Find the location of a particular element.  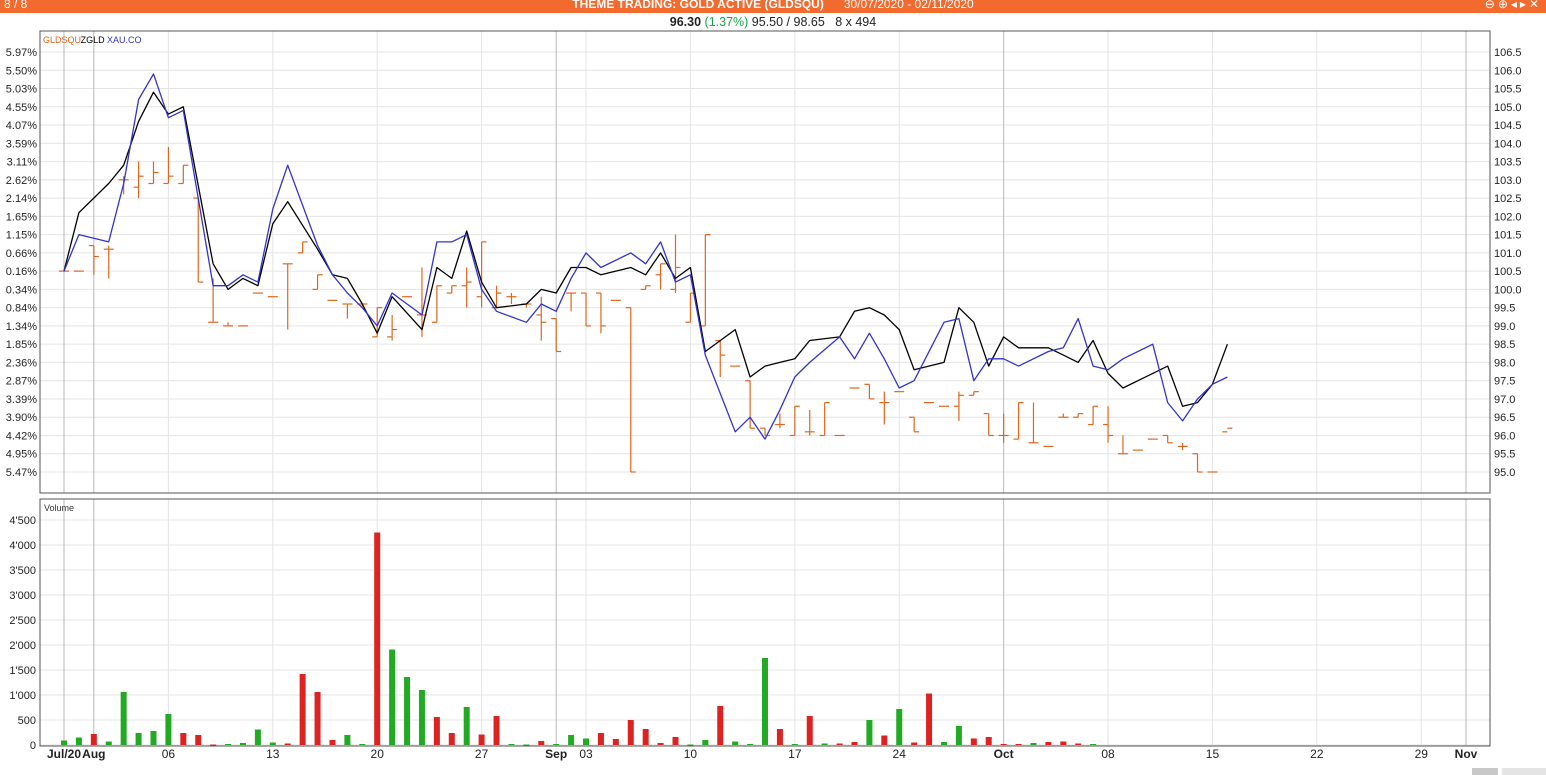

x-tick-label: 15 is located at coordinates (1213, 754).